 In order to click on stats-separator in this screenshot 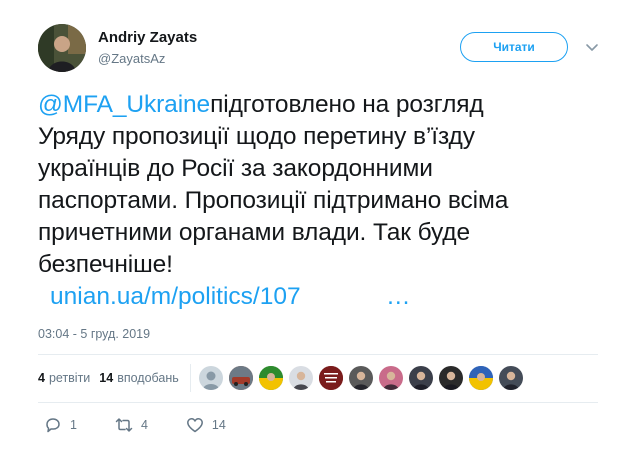, I will do `click(190, 378)`.